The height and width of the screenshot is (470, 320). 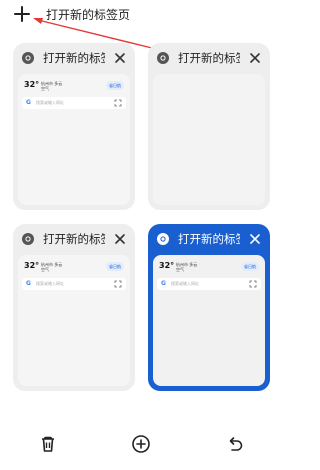 I want to click on bottom-toolbar, so click(x=140, y=444).